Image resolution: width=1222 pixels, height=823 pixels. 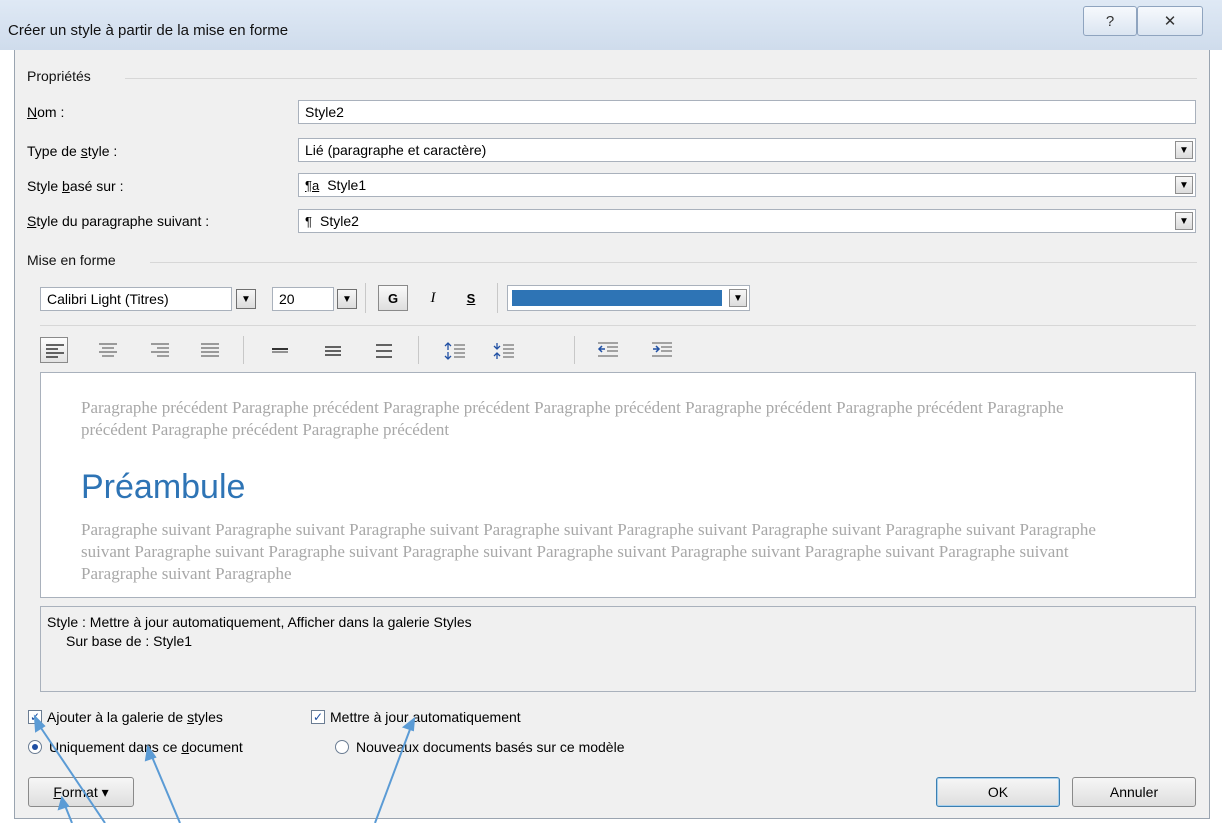 I want to click on align-center-icon, so click(x=108, y=350).